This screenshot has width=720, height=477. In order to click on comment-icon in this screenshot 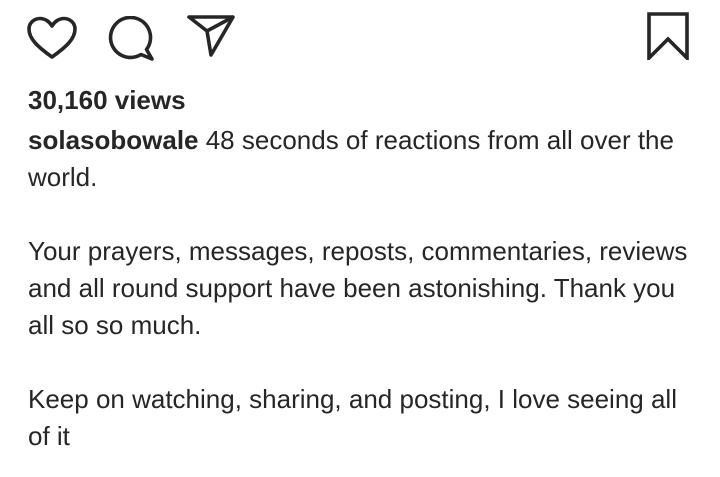, I will do `click(132, 39)`.